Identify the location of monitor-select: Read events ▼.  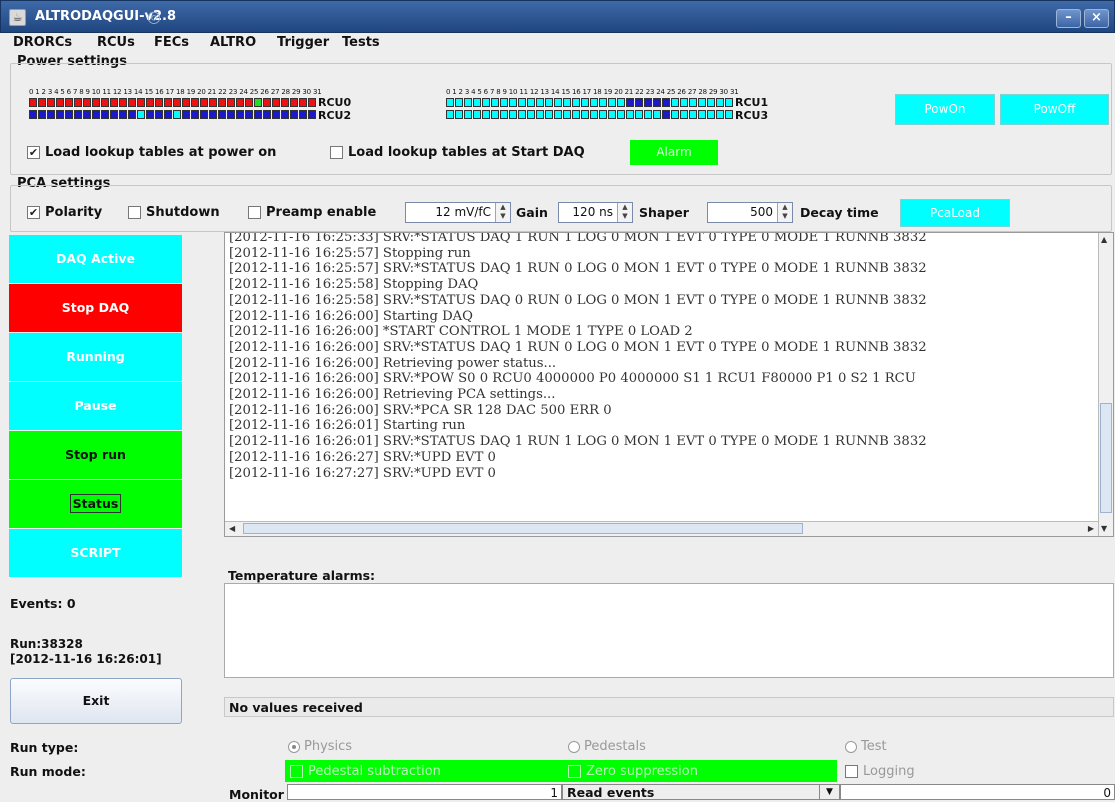
(701, 792).